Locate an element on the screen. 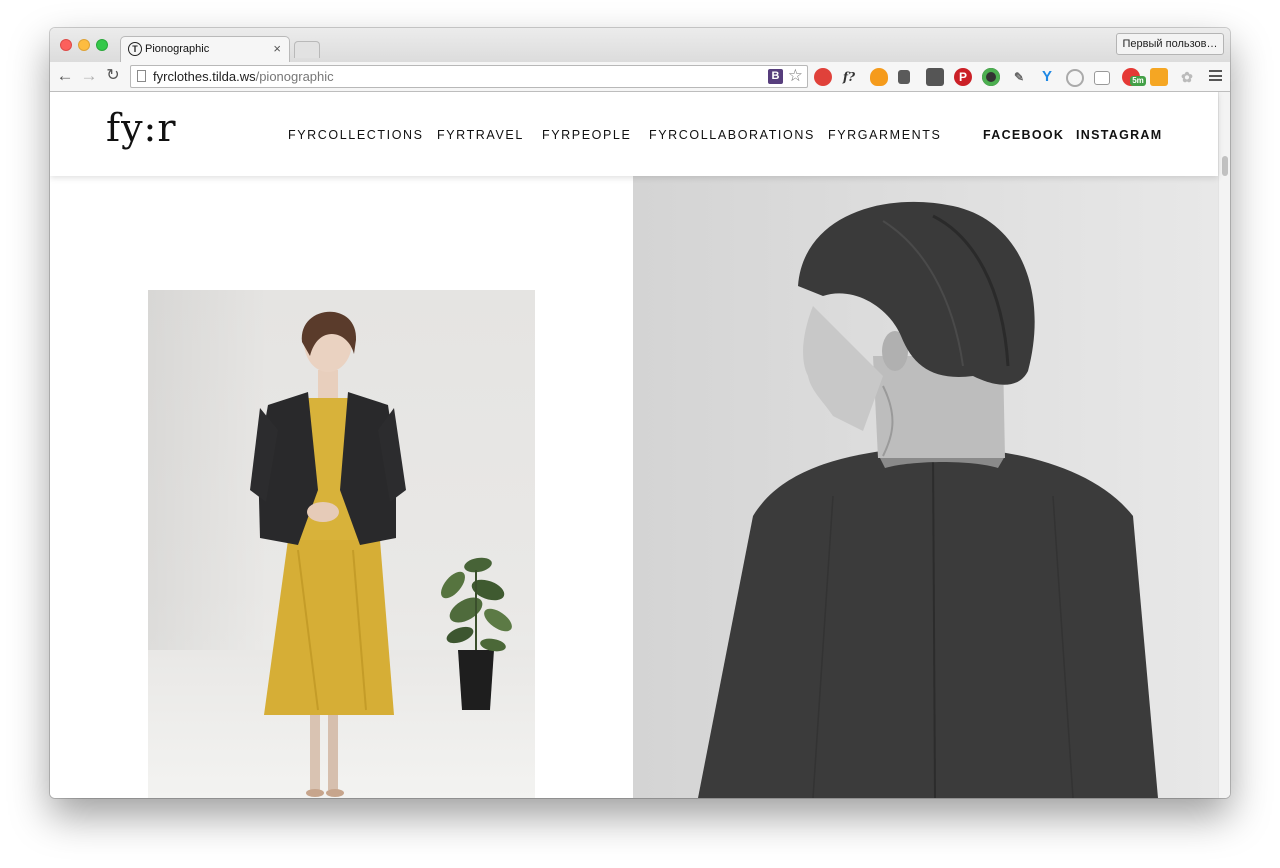  back-arrow-icon: ← is located at coordinates (65, 76).